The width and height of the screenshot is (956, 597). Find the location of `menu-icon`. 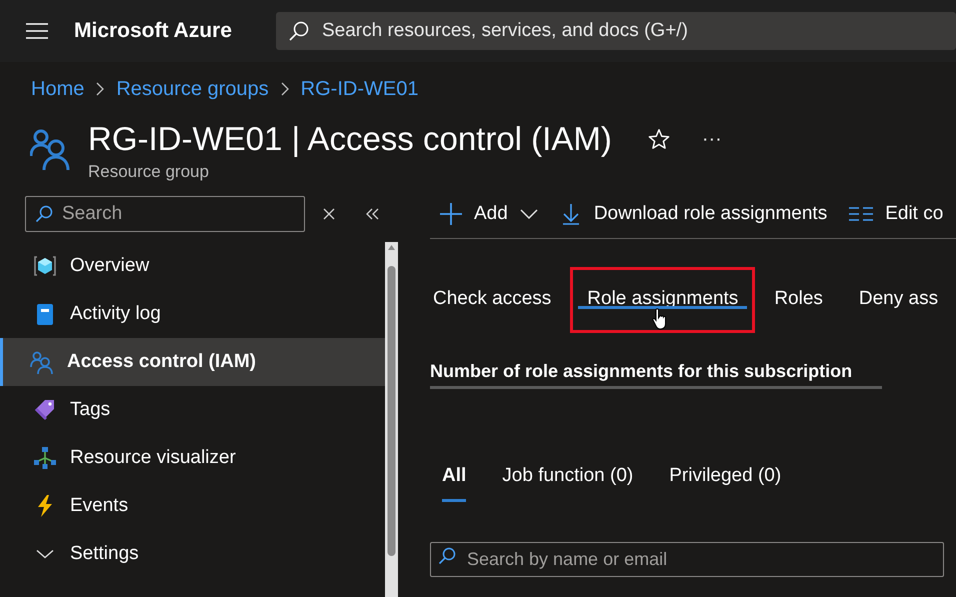

menu-icon is located at coordinates (37, 31).